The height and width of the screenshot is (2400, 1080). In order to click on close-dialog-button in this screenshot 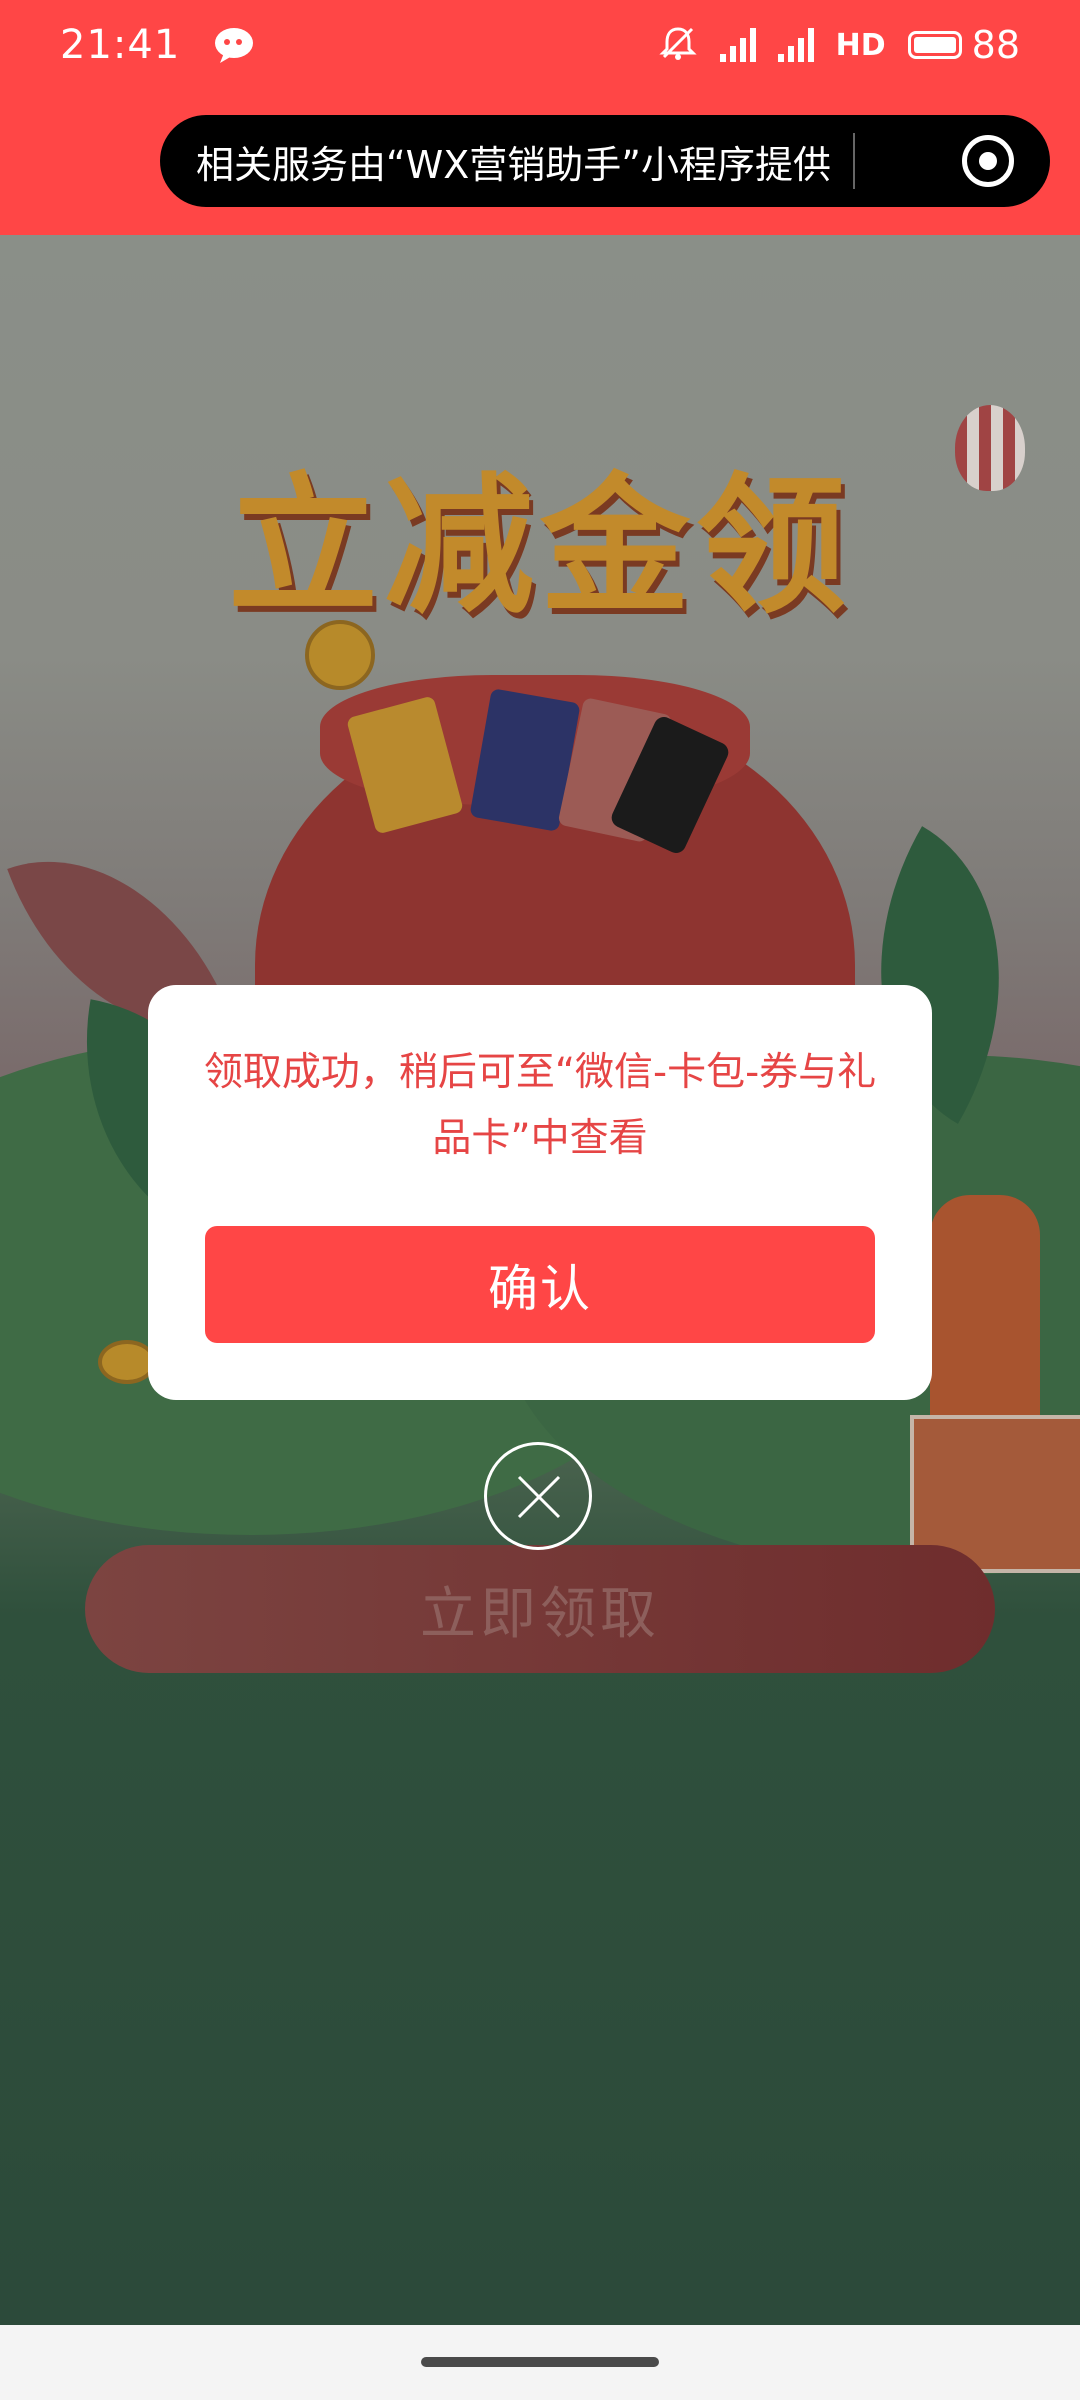, I will do `click(538, 1496)`.